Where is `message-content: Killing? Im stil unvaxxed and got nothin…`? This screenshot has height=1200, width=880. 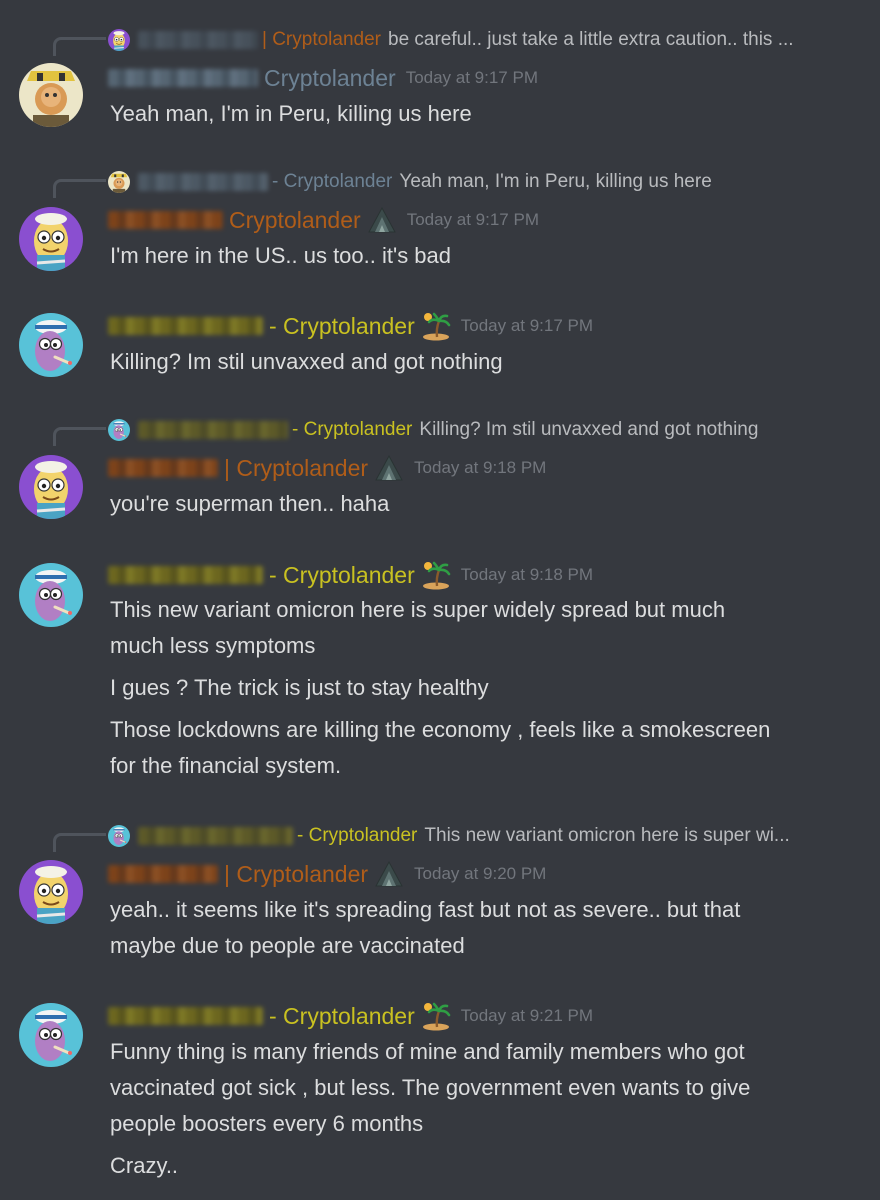
message-content: Killing? Im stil unvaxxed and got nothin… is located at coordinates (480, 362).